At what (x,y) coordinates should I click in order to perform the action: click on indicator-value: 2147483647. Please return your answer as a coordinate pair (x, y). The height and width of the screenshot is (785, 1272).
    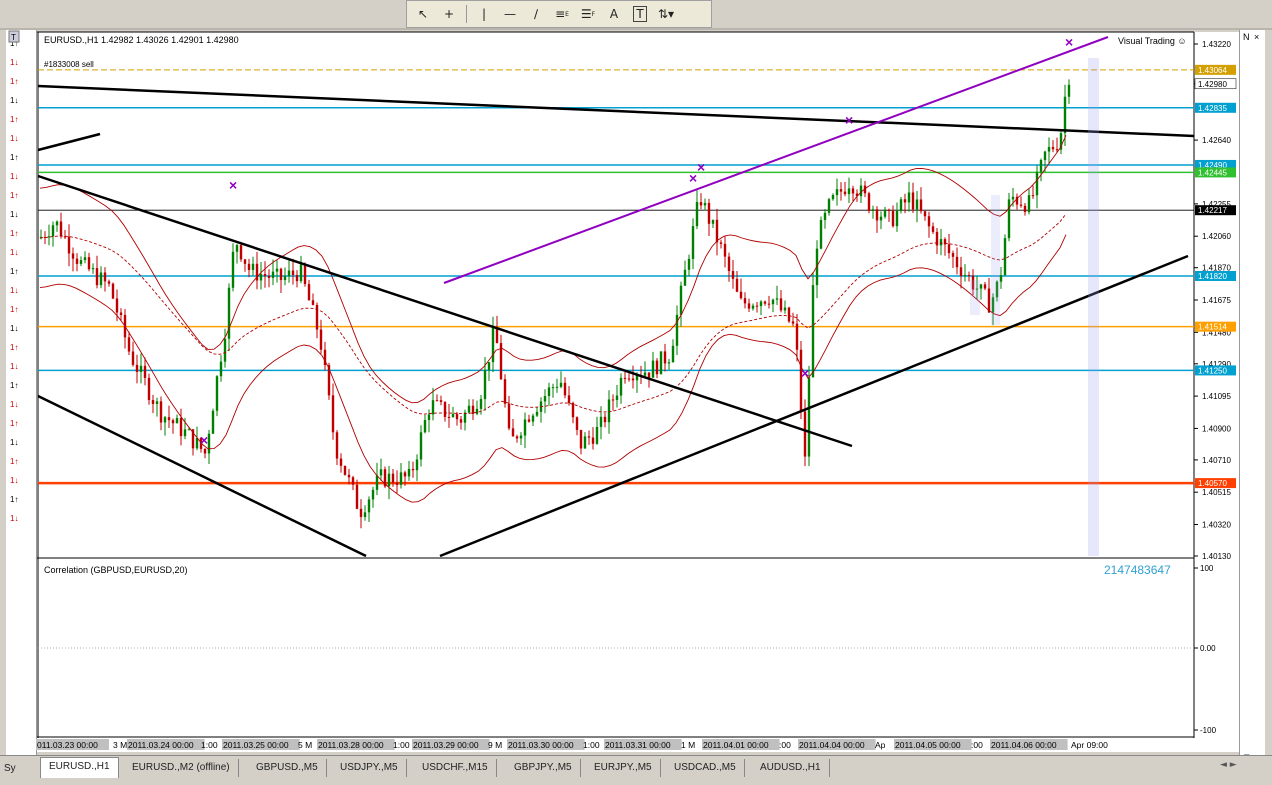
    Looking at the image, I should click on (1137, 570).